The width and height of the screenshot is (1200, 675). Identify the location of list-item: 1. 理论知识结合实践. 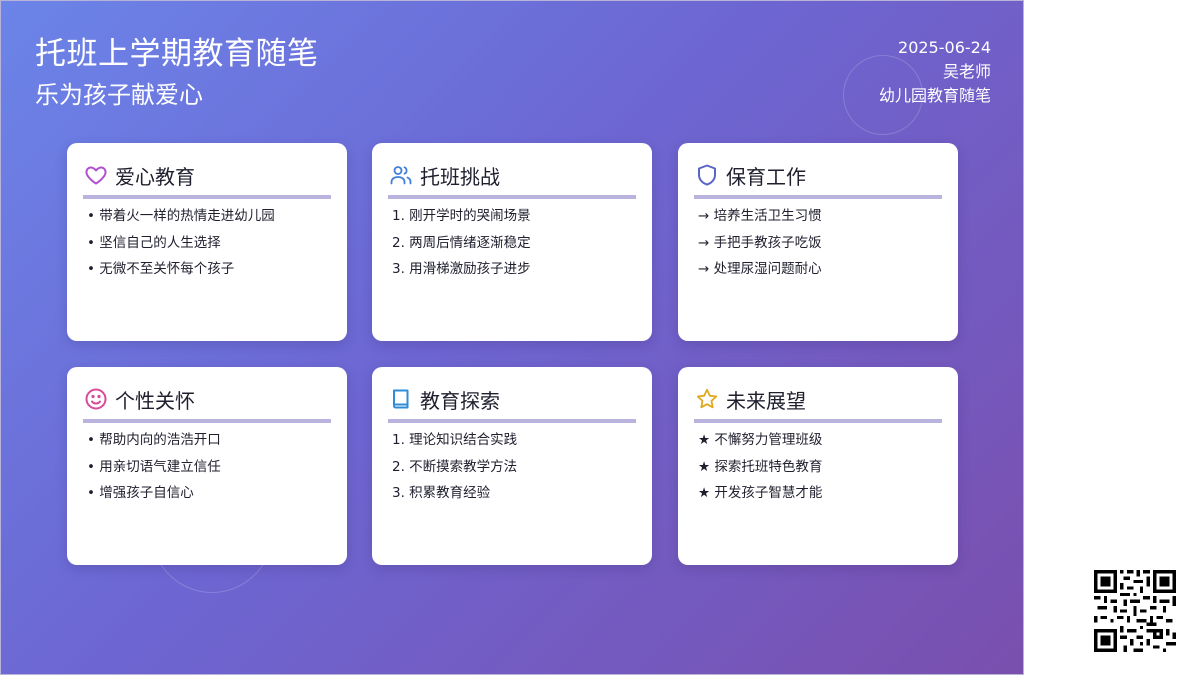
(455, 440).